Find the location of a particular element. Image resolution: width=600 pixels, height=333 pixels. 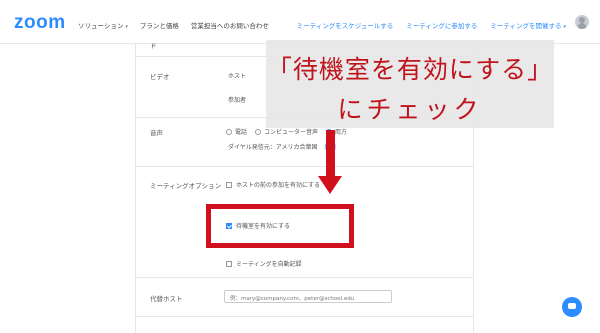

dialin-label: ダイヤル発信元：アメリカ合衆国 is located at coordinates (273, 147).